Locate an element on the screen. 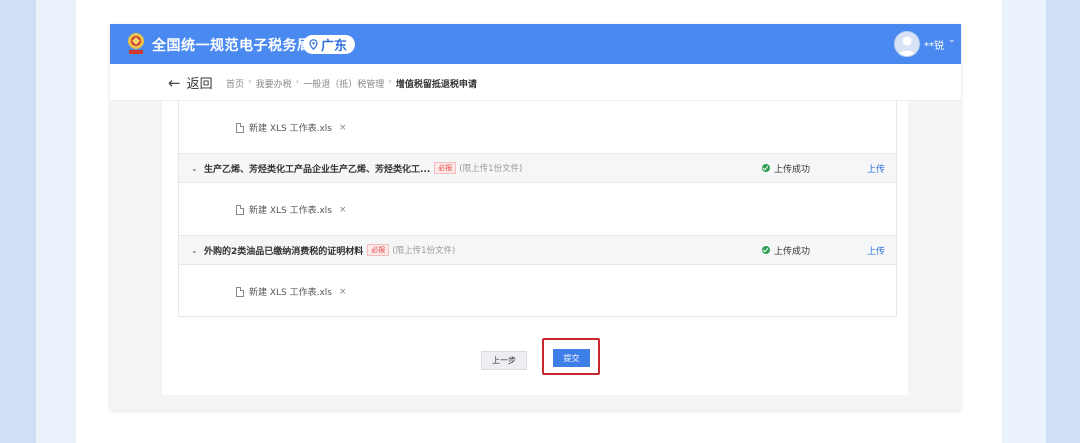 The height and width of the screenshot is (443, 1080). top-header-bar: 全国统一规范电子税务局 广东 **锐 ⌄ is located at coordinates (535, 44).